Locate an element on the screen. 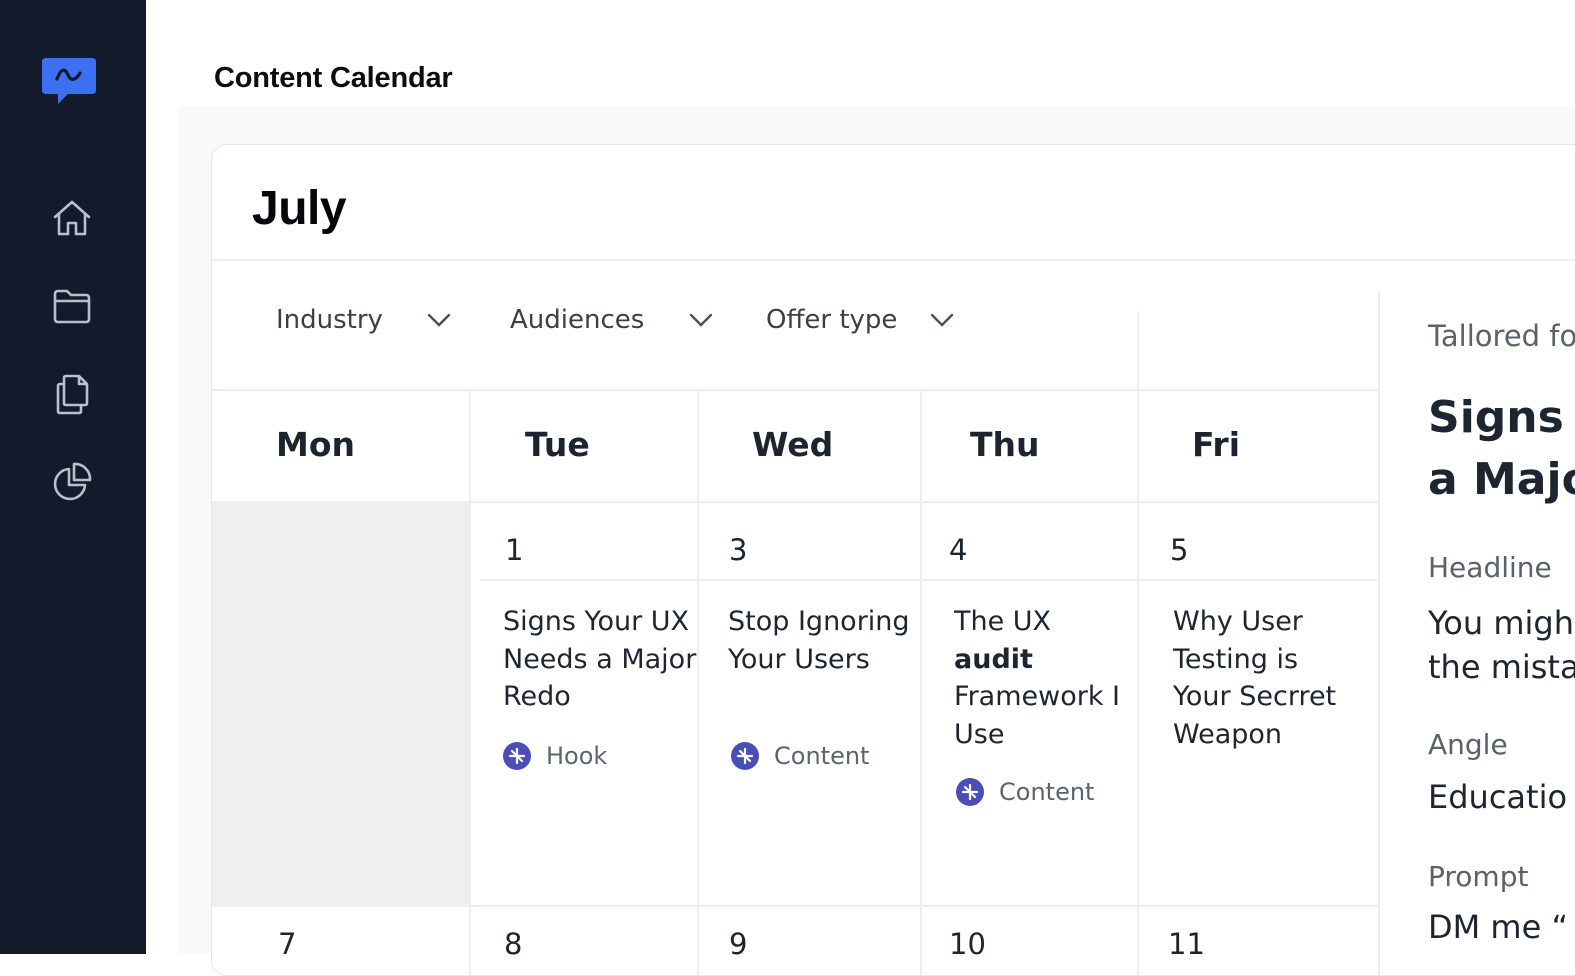 Image resolution: width=1575 pixels, height=976 pixels. nav-documents is located at coordinates (72, 394).